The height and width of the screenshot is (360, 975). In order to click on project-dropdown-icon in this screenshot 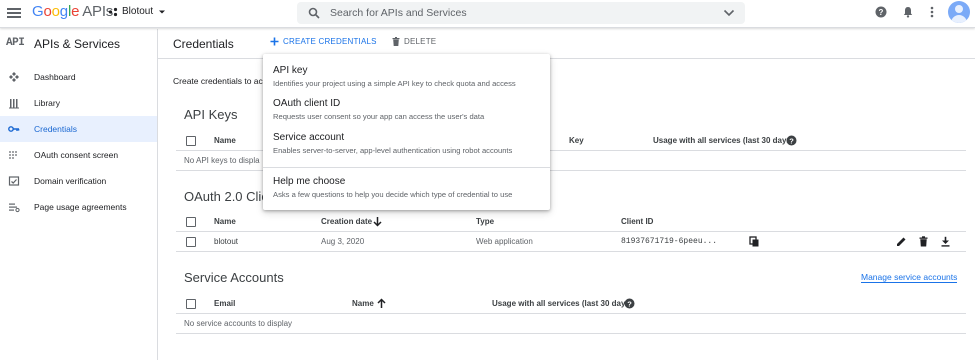, I will do `click(162, 11)`.